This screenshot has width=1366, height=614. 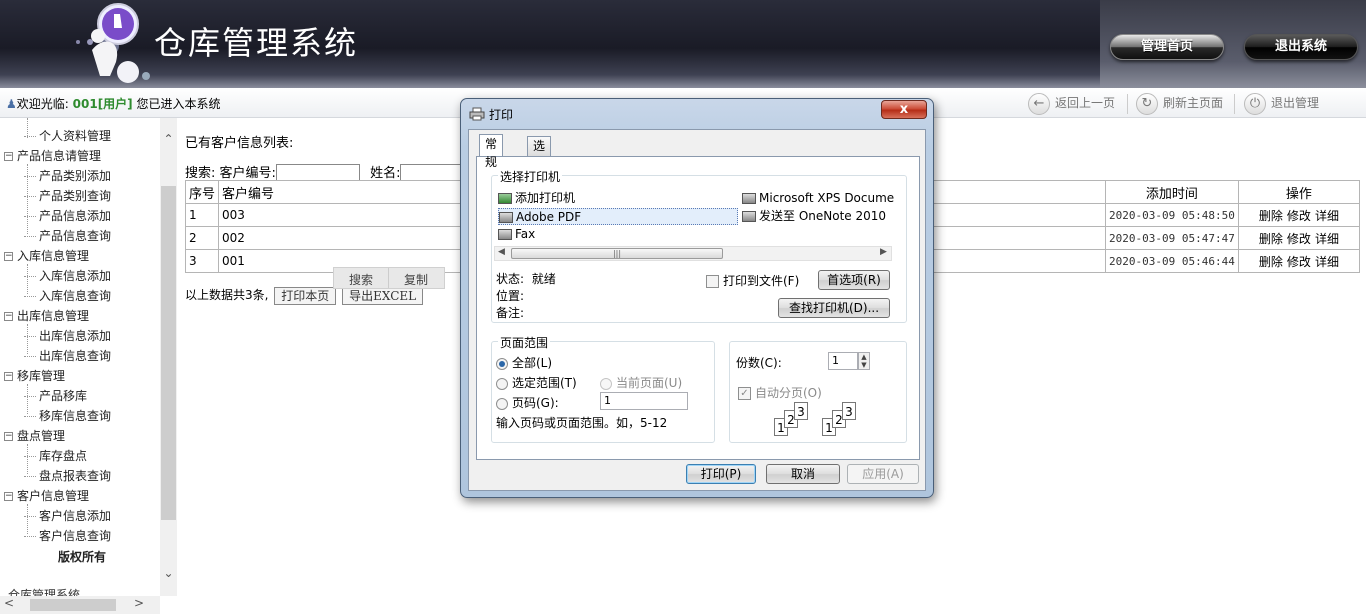 I want to click on printer-name: Microsoft XPS Docume, so click(x=827, y=198).